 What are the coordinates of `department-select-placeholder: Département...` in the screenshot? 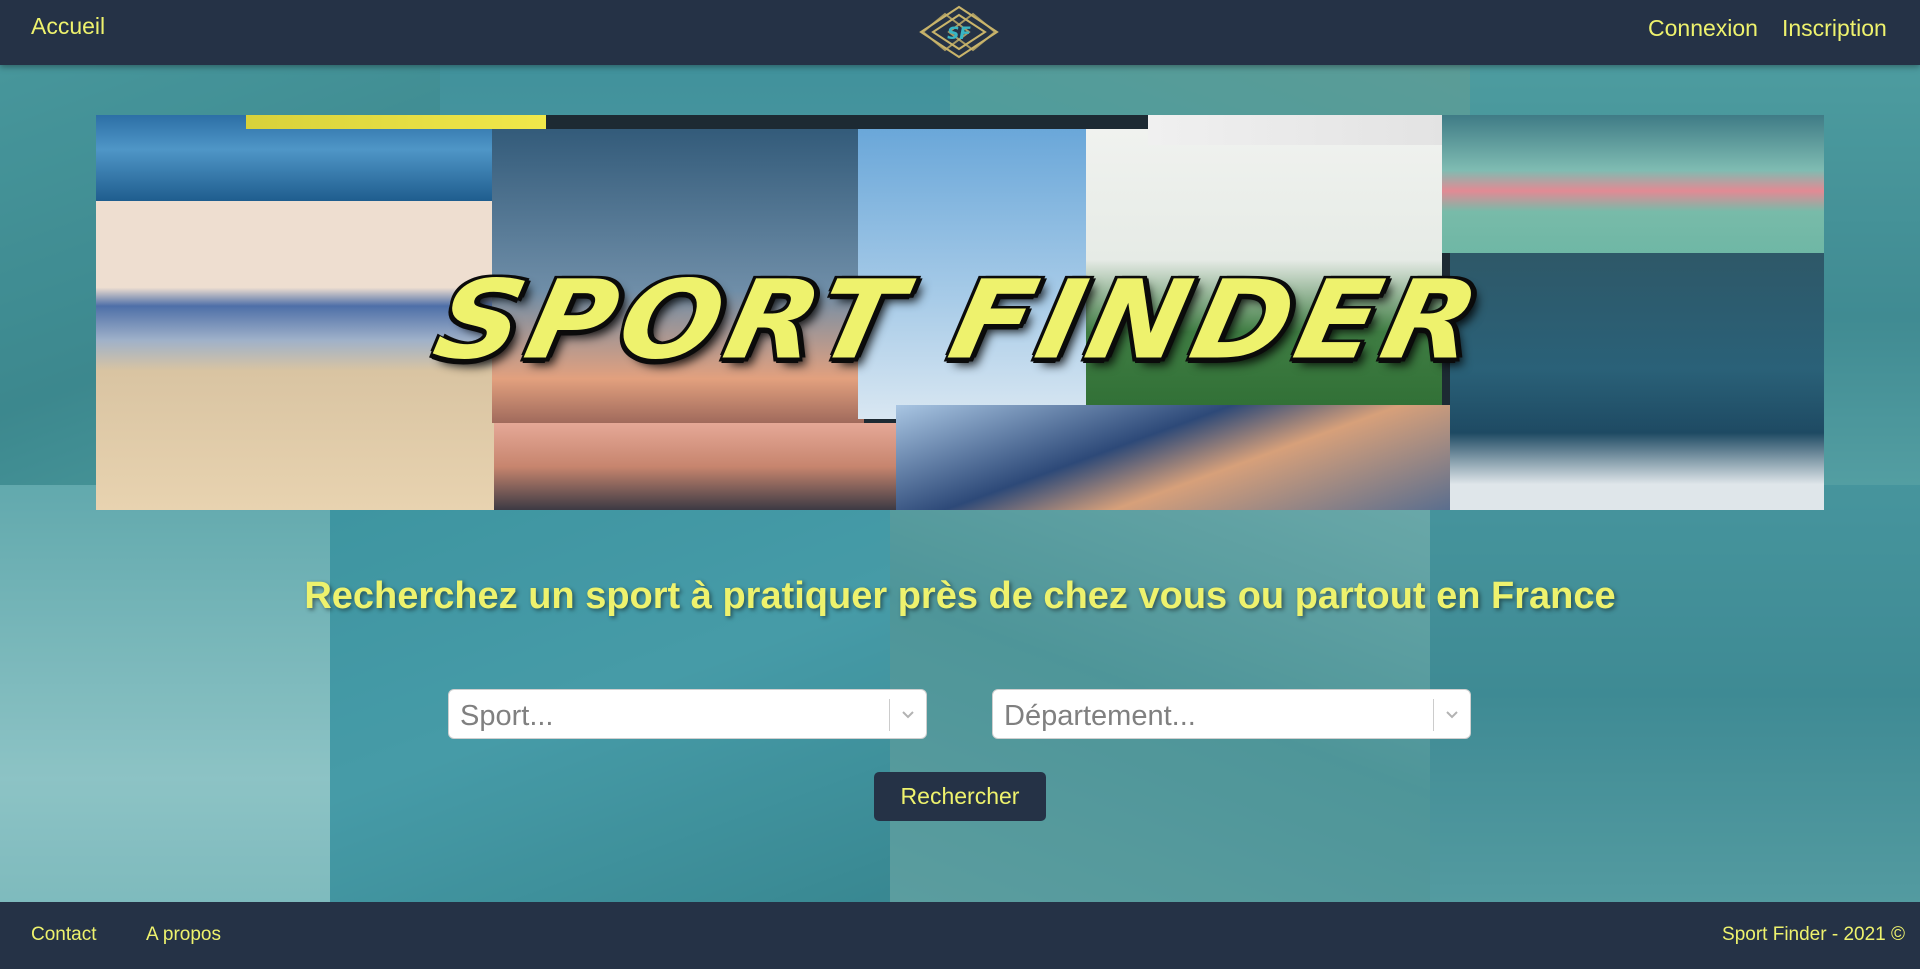 It's located at (1100, 716).